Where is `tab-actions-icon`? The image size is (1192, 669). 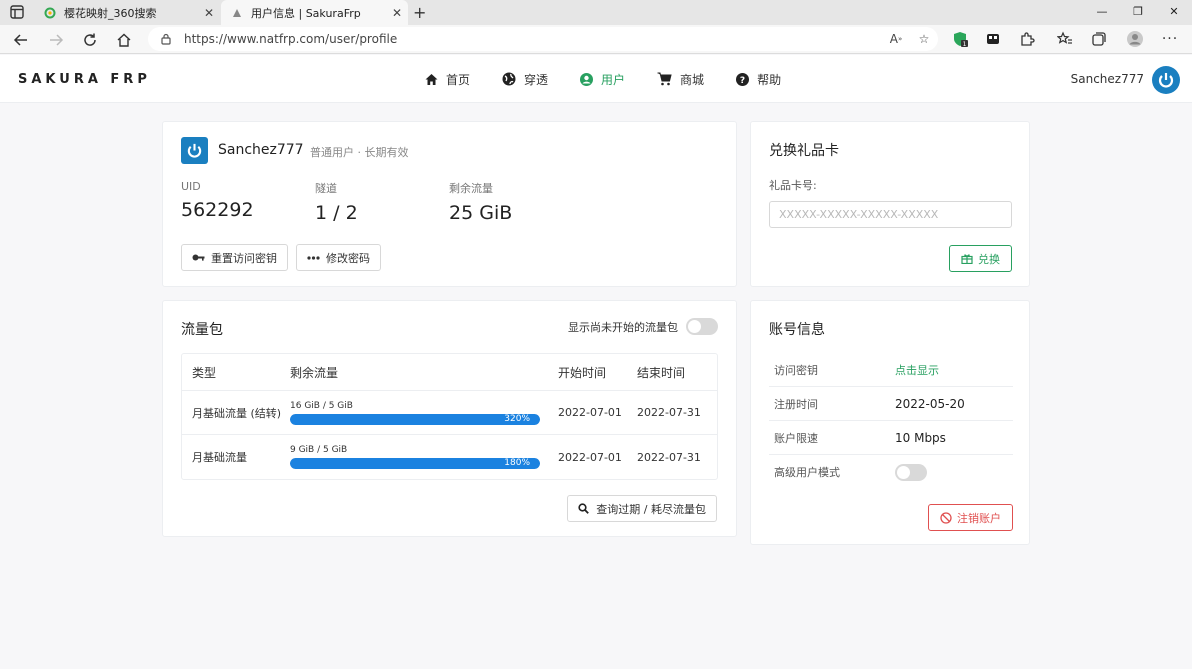 tab-actions-icon is located at coordinates (17, 12).